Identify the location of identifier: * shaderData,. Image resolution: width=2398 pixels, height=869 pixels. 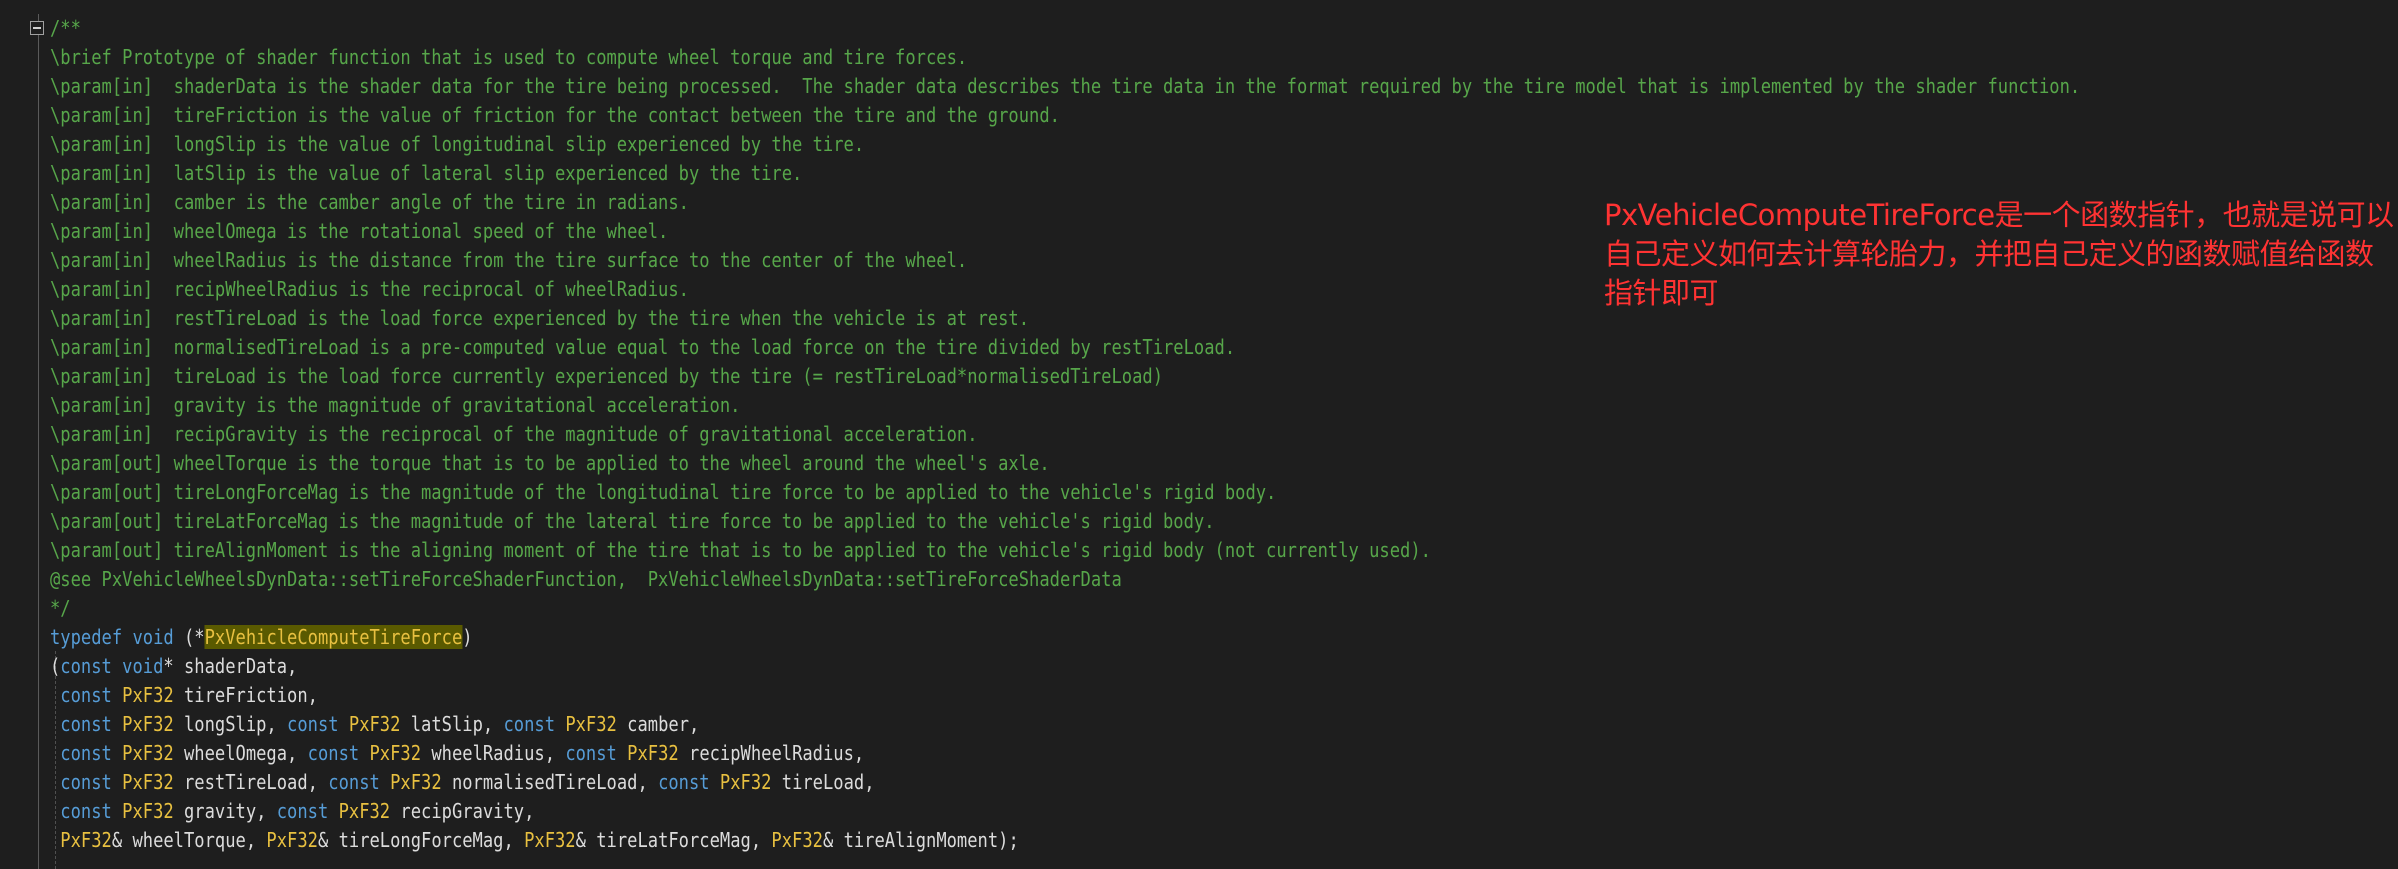
(230, 666).